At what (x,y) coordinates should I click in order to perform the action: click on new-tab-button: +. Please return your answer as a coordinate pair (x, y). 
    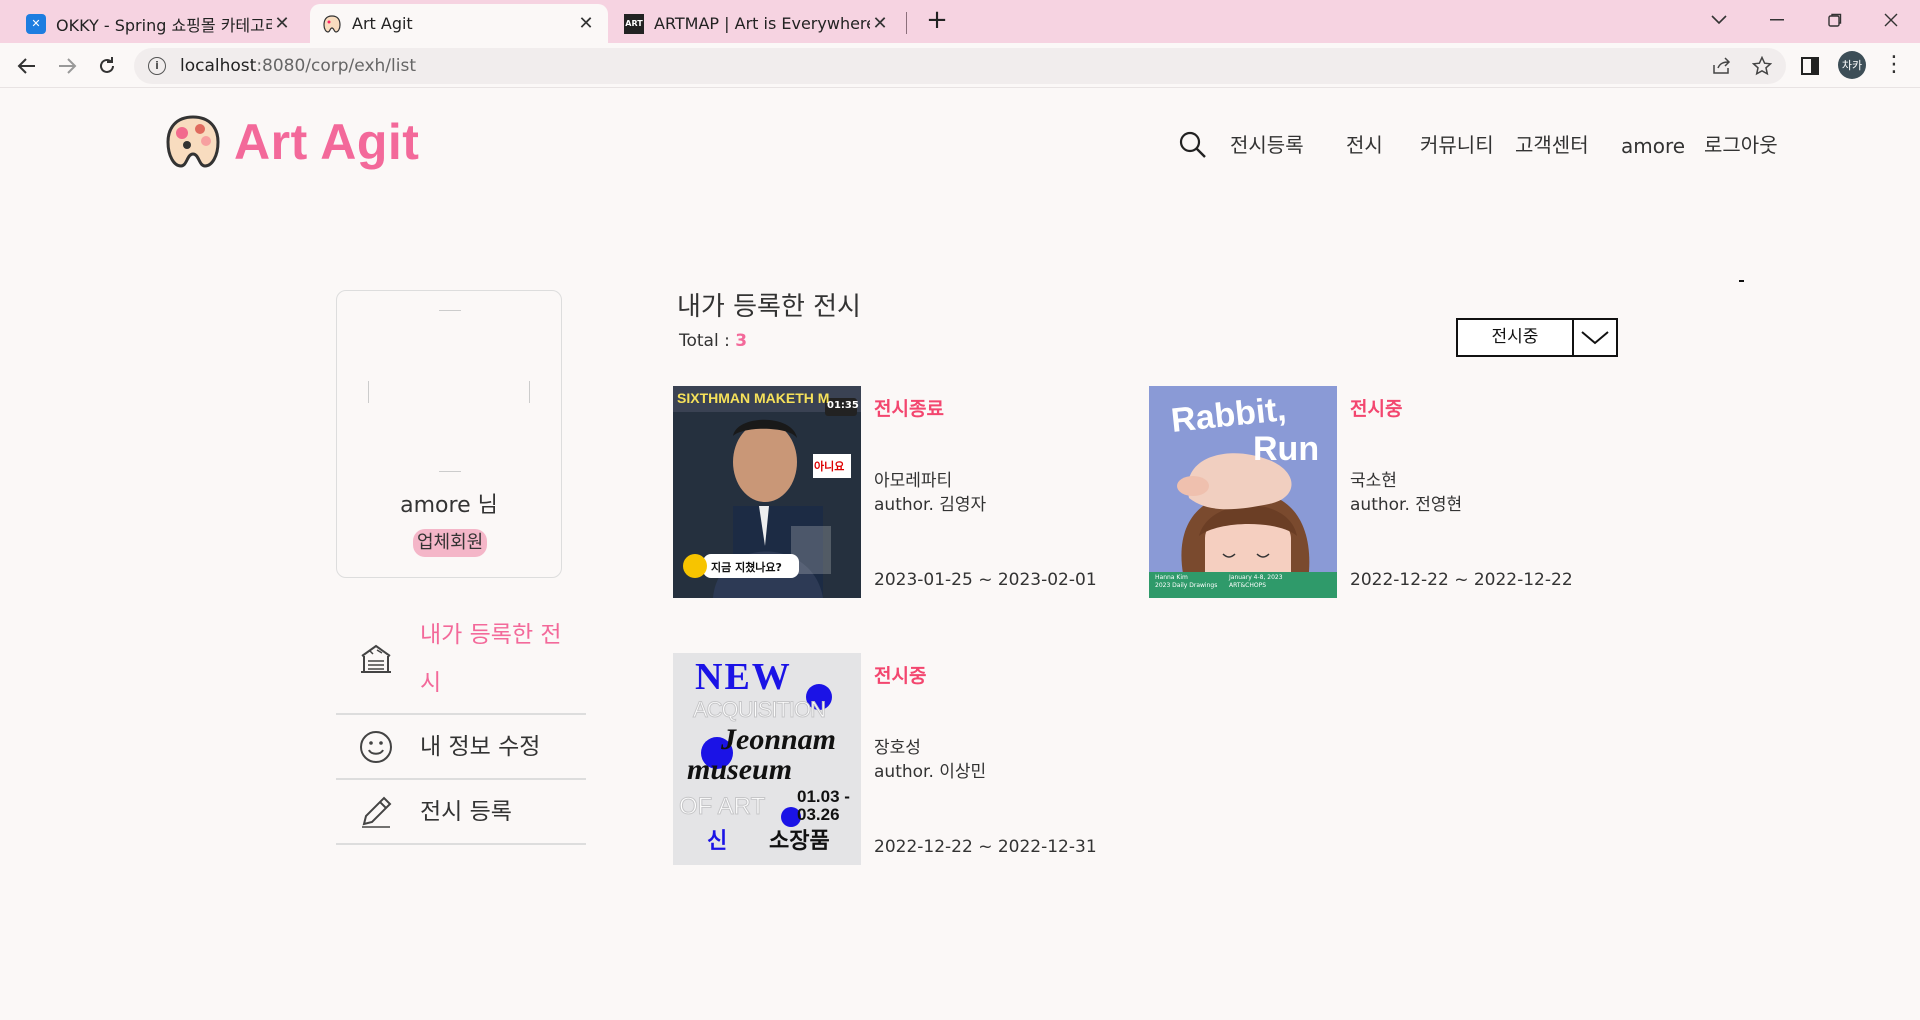
    Looking at the image, I should click on (937, 21).